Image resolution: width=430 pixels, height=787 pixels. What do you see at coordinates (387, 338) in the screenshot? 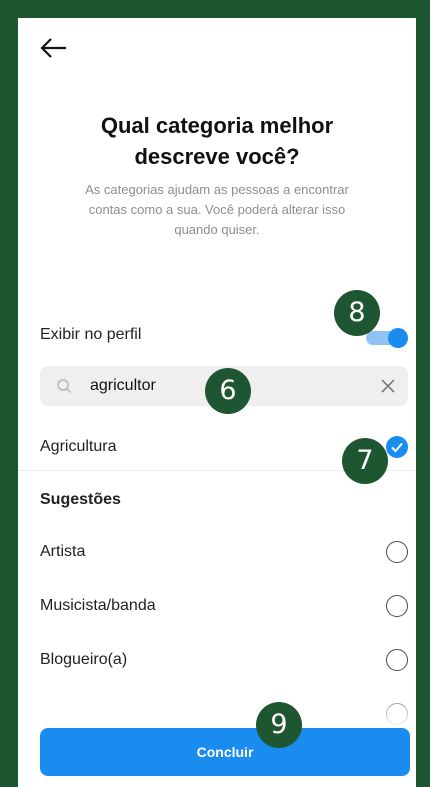
I see `show-on-profile-toggle` at bounding box center [387, 338].